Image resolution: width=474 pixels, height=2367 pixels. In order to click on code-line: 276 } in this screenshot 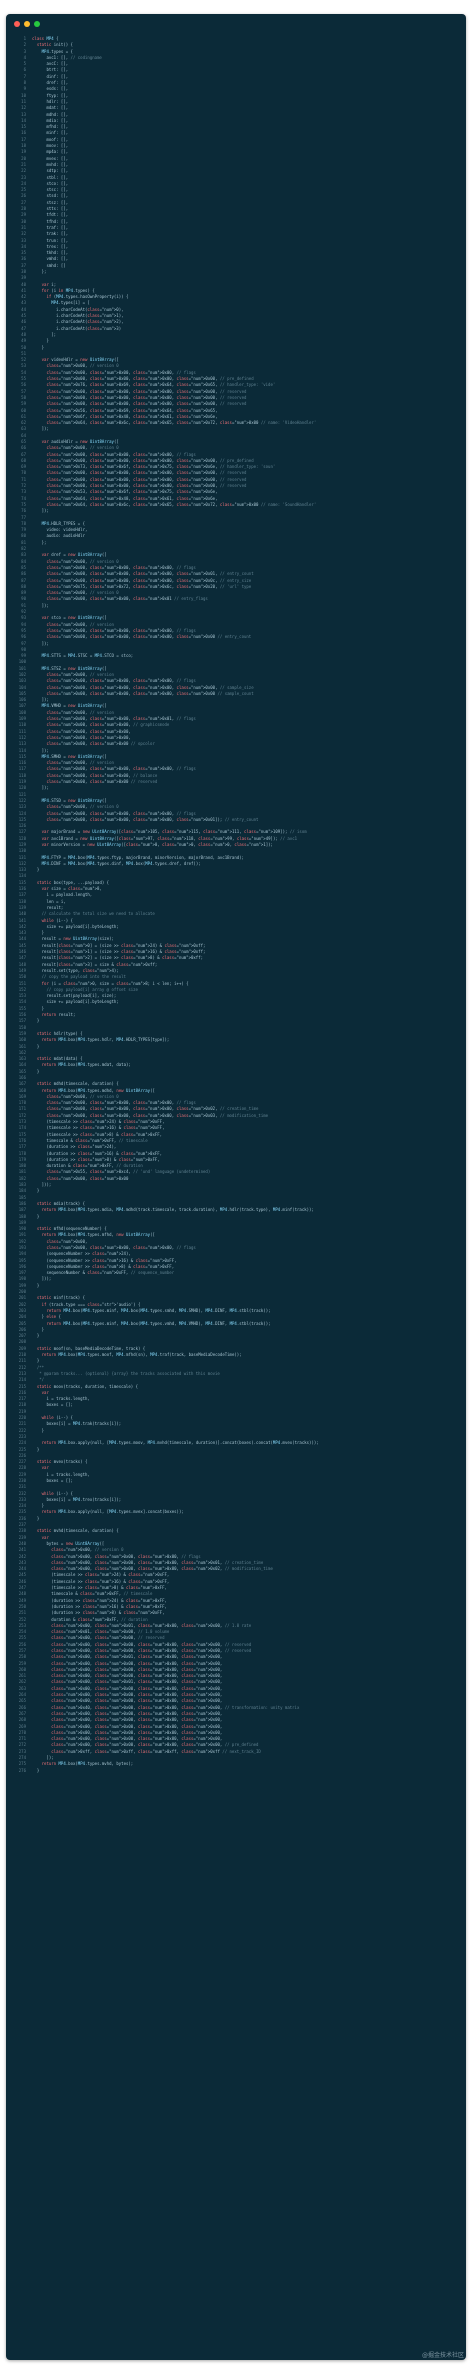, I will do `click(236, 1771)`.